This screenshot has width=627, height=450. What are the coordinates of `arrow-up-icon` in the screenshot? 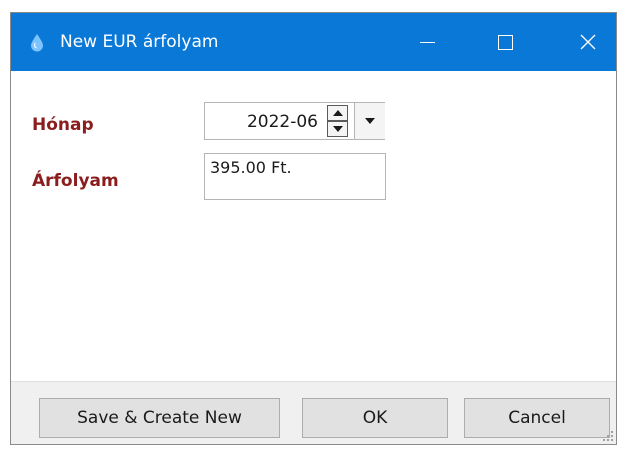 It's located at (338, 113).